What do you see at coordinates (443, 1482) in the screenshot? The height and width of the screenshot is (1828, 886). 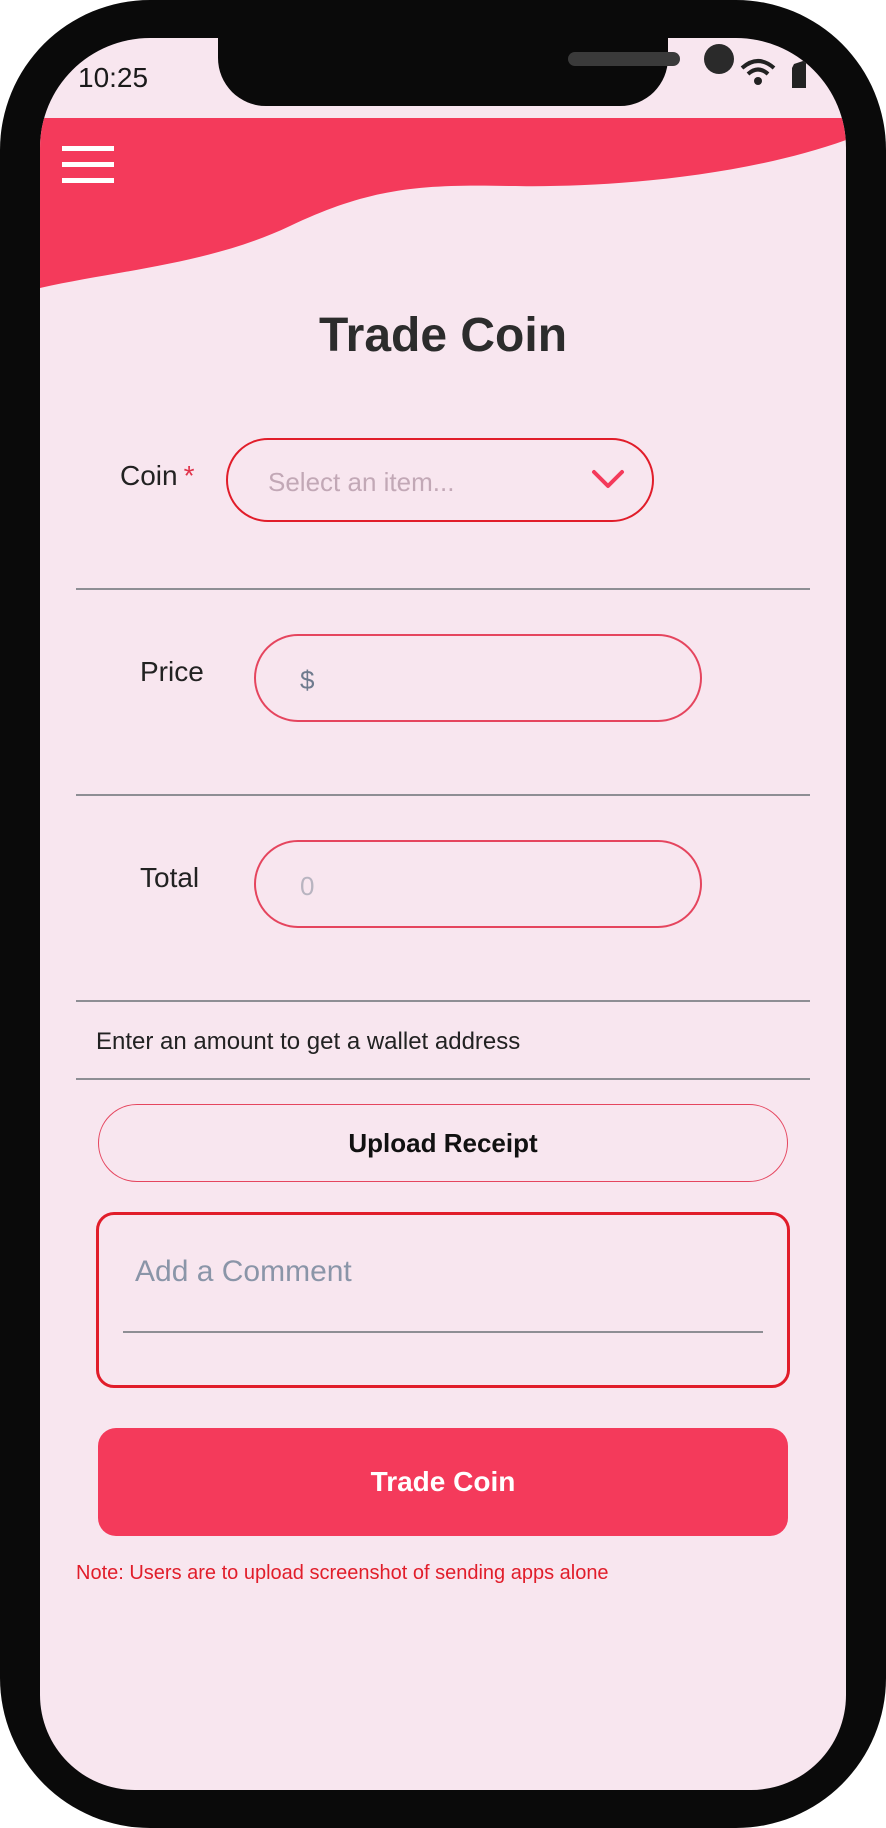 I see `trade-coin-button: Trade Coin` at bounding box center [443, 1482].